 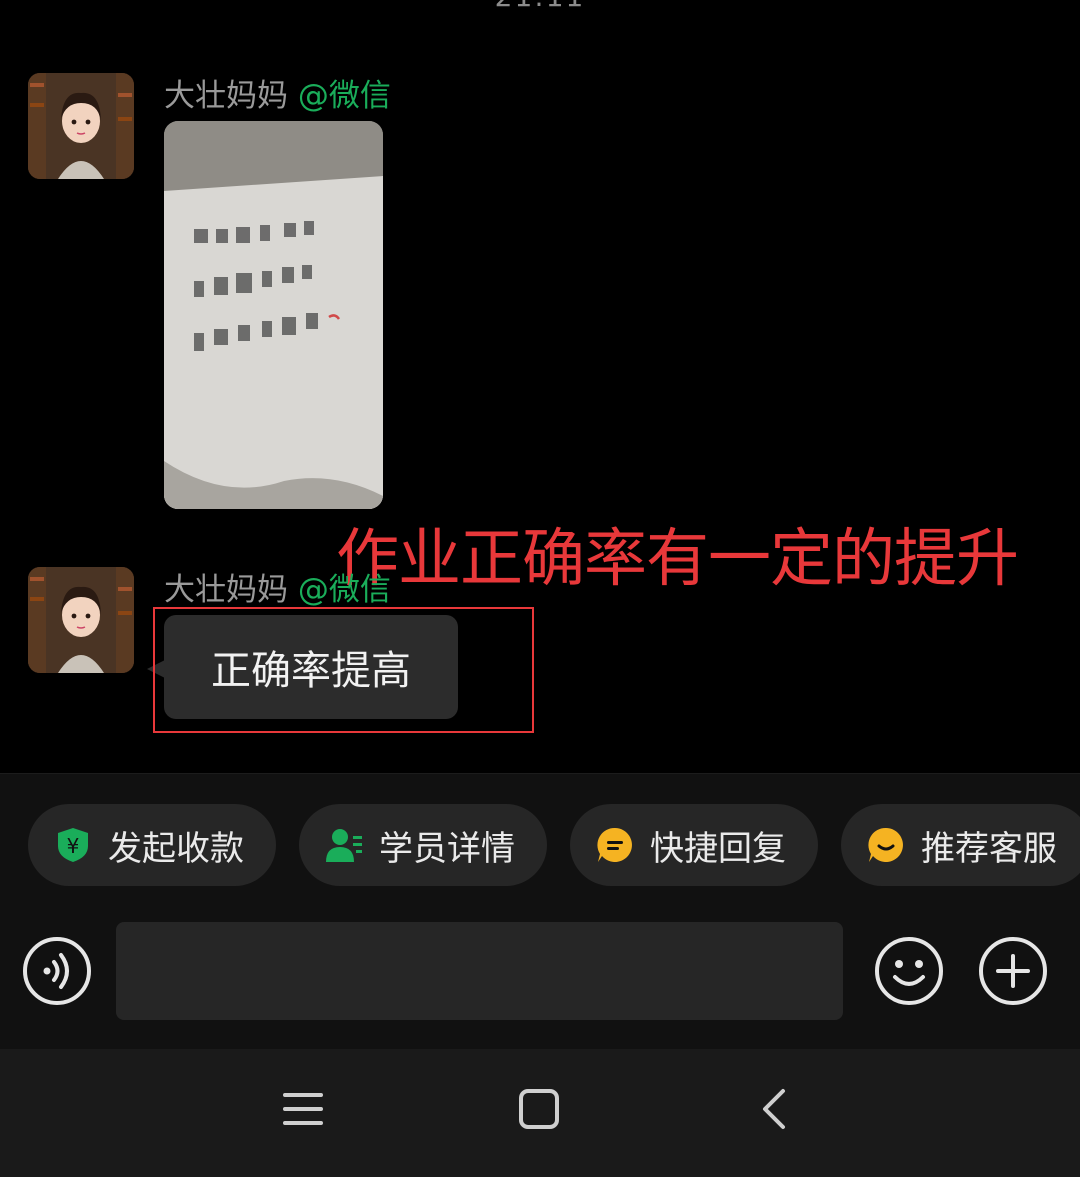 I want to click on message-input, so click(x=479, y=971).